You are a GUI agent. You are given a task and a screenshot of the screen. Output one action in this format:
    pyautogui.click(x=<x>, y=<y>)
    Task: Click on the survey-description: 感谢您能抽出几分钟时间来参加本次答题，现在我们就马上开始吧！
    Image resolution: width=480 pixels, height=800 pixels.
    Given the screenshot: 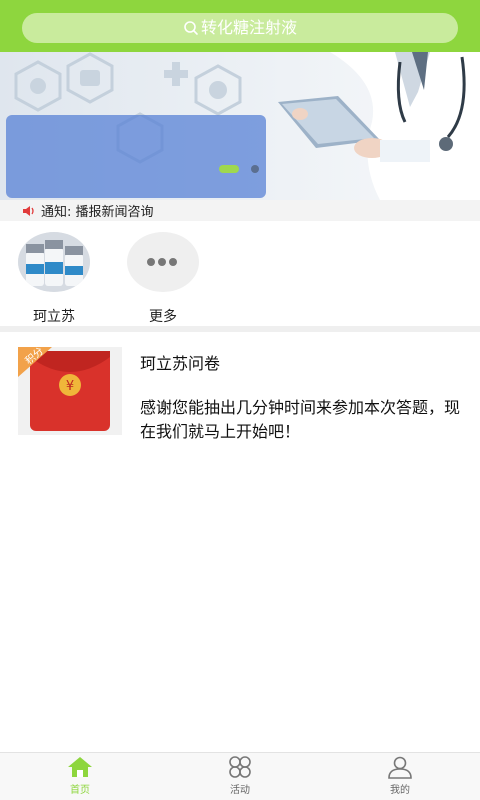 What is the action you would take?
    pyautogui.click(x=300, y=419)
    